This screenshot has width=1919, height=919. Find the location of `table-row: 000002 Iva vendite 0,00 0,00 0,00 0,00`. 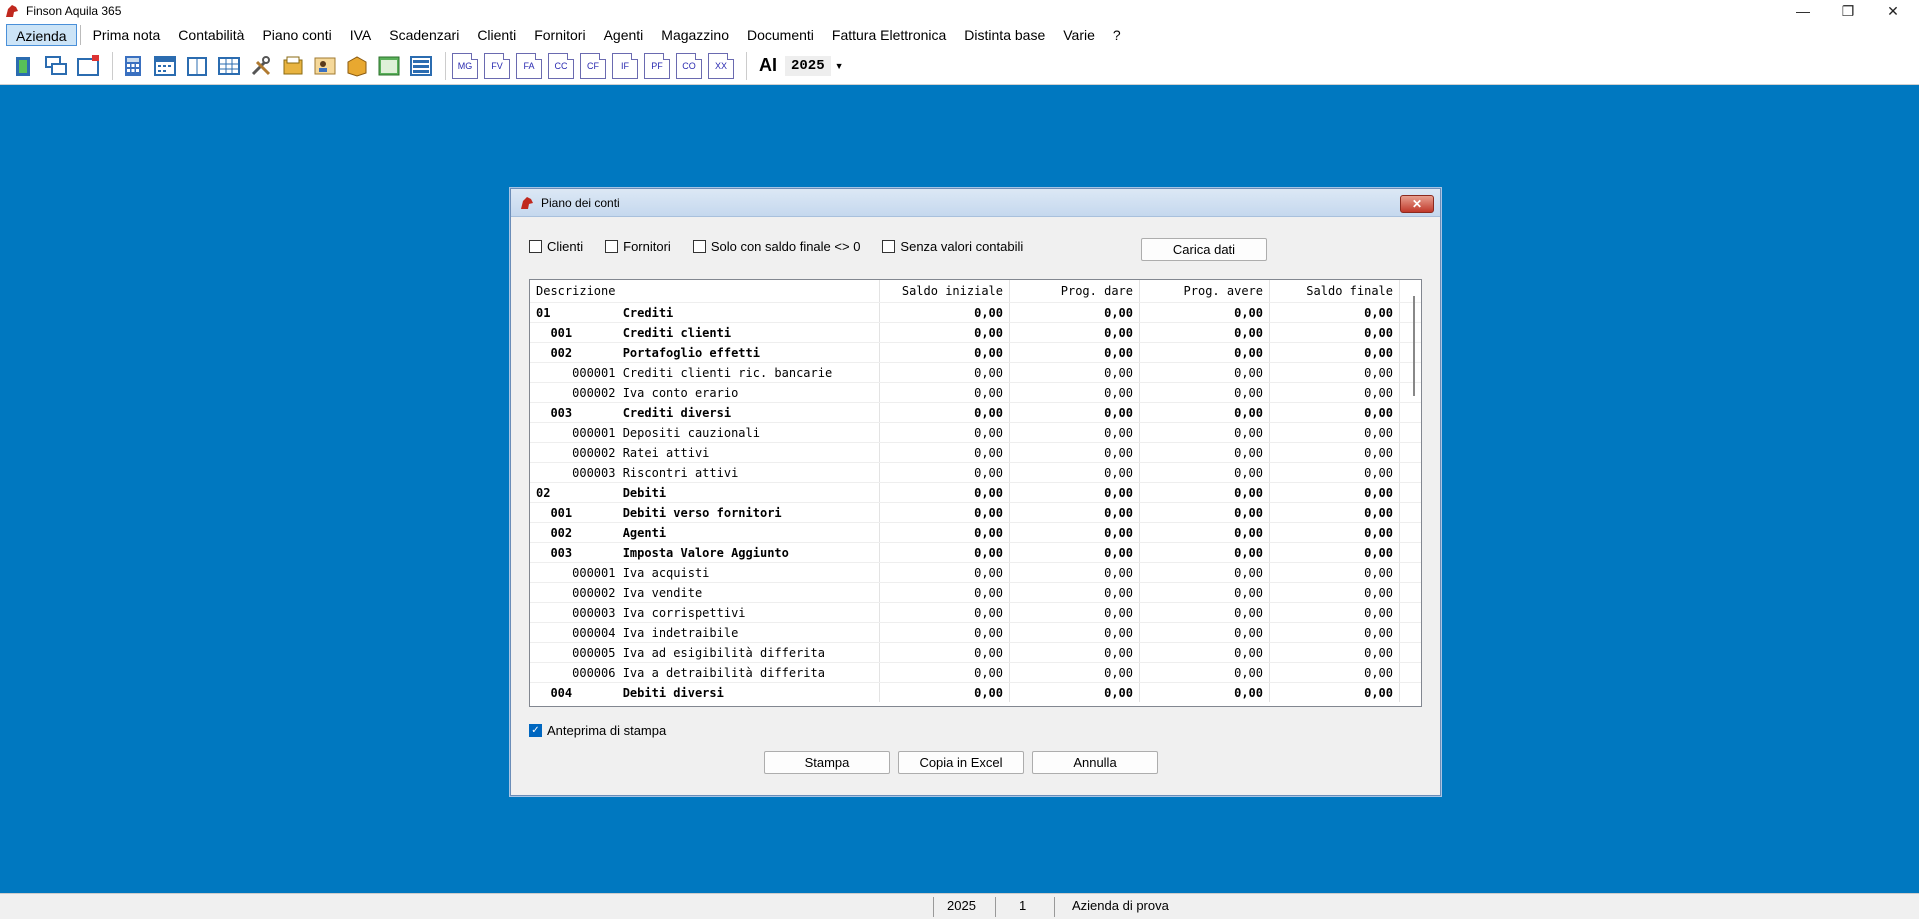

table-row: 000002 Iva vendite 0,00 0,00 0,00 0,00 is located at coordinates (975, 592).